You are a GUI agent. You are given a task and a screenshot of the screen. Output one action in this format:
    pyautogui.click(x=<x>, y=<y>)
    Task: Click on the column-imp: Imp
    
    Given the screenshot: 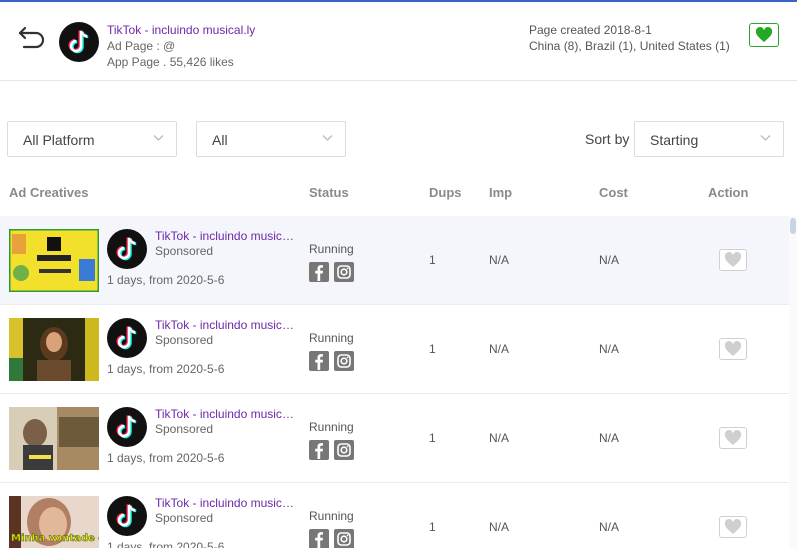 What is the action you would take?
    pyautogui.click(x=500, y=192)
    